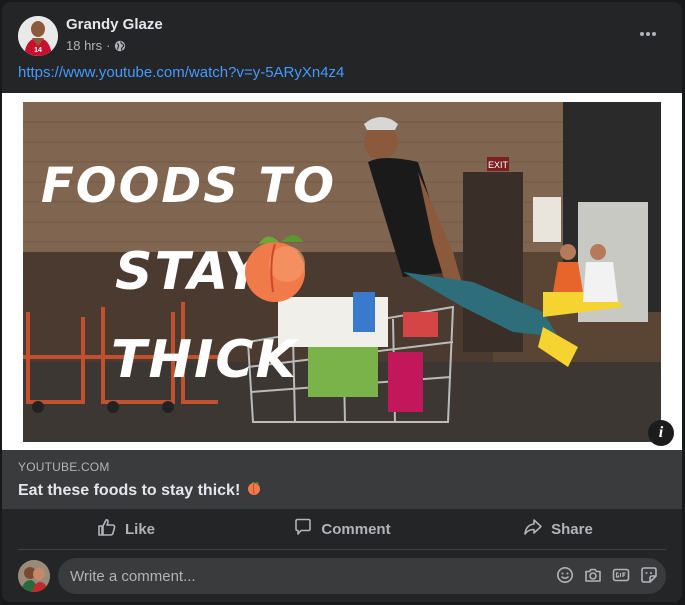 This screenshot has height=605, width=685. What do you see at coordinates (38, 50) in the screenshot?
I see `jersey-number: 14` at bounding box center [38, 50].